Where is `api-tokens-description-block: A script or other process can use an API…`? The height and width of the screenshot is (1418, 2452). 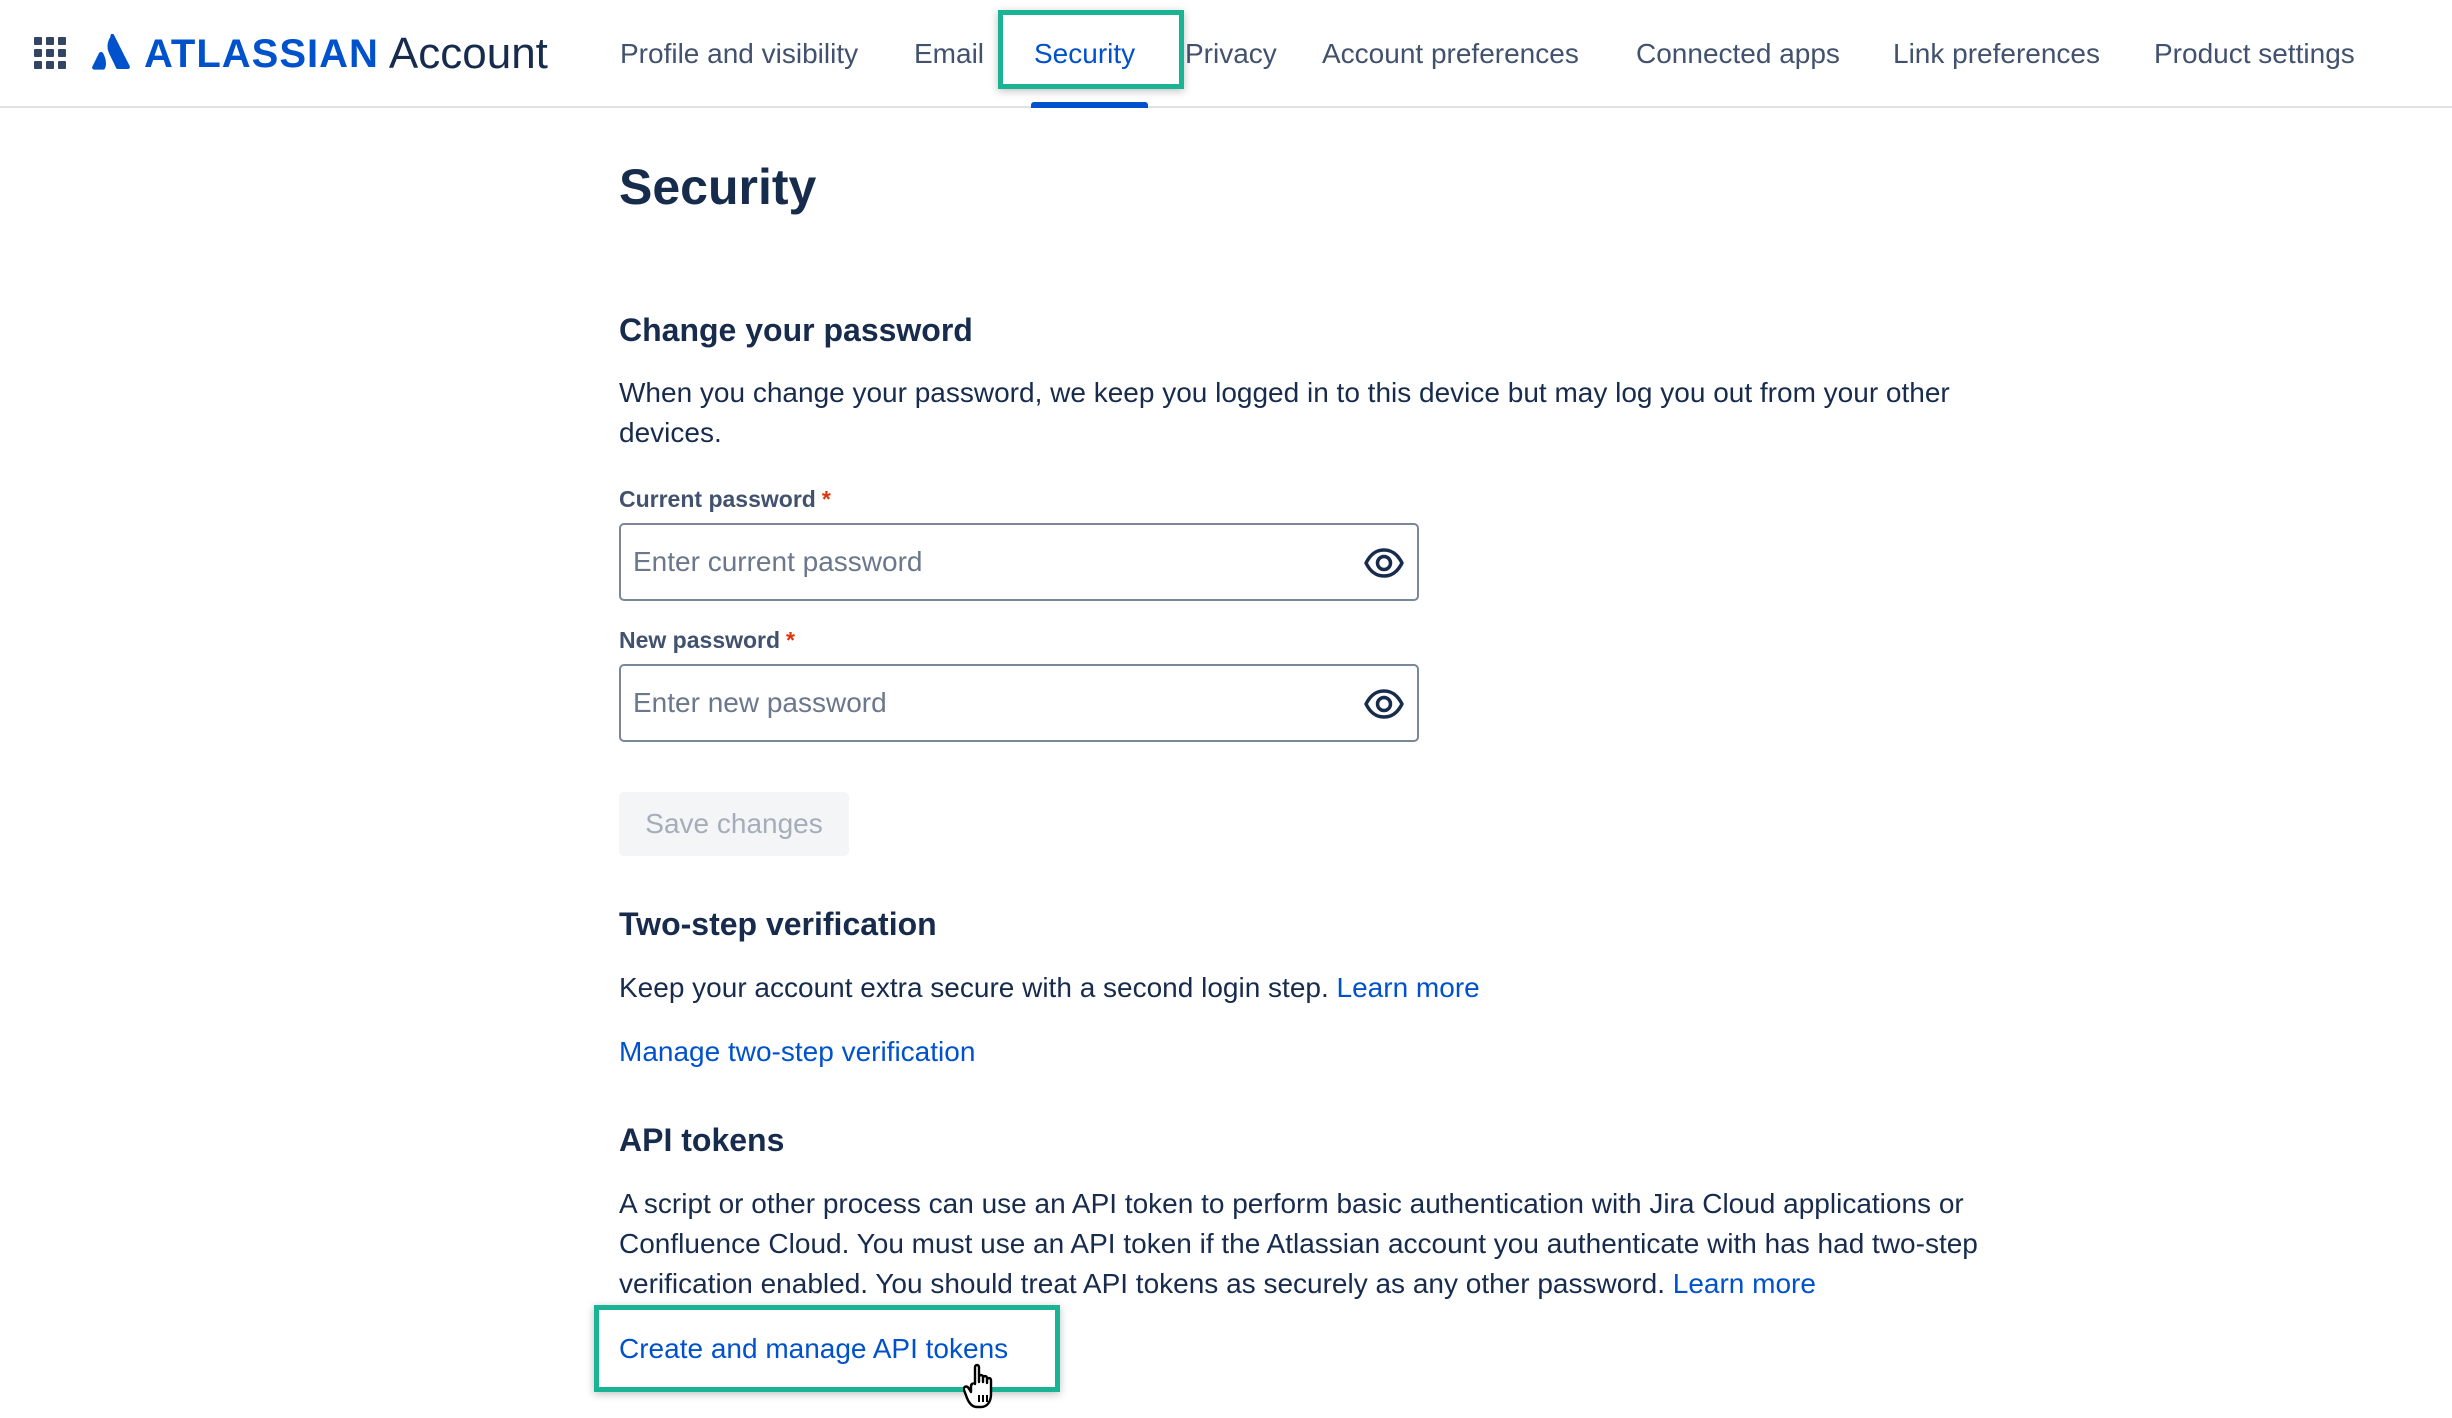 api-tokens-description-block: A script or other process can use an API… is located at coordinates (1339, 1244).